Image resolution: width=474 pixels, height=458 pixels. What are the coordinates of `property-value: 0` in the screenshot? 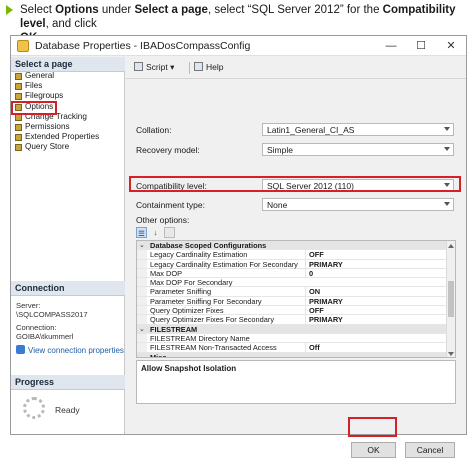 It's located at (375, 273).